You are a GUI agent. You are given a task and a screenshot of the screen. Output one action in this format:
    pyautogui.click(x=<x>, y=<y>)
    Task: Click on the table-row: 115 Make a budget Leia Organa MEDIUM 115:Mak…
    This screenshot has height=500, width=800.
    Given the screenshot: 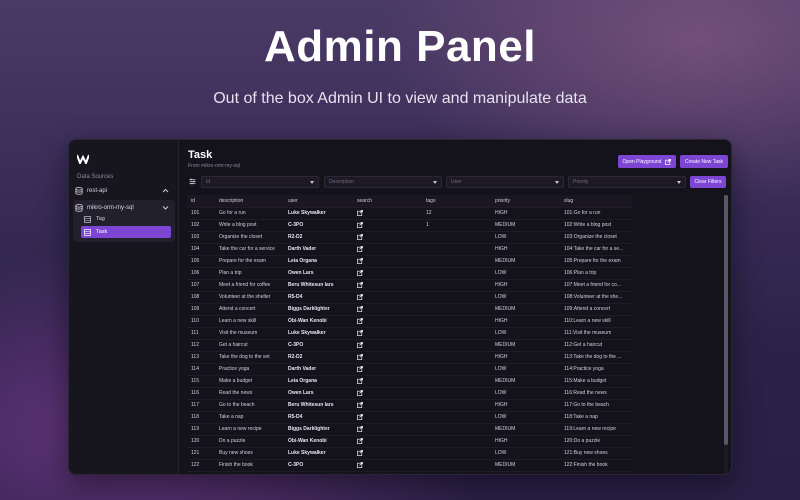 What is the action you would take?
    pyautogui.click(x=409, y=381)
    